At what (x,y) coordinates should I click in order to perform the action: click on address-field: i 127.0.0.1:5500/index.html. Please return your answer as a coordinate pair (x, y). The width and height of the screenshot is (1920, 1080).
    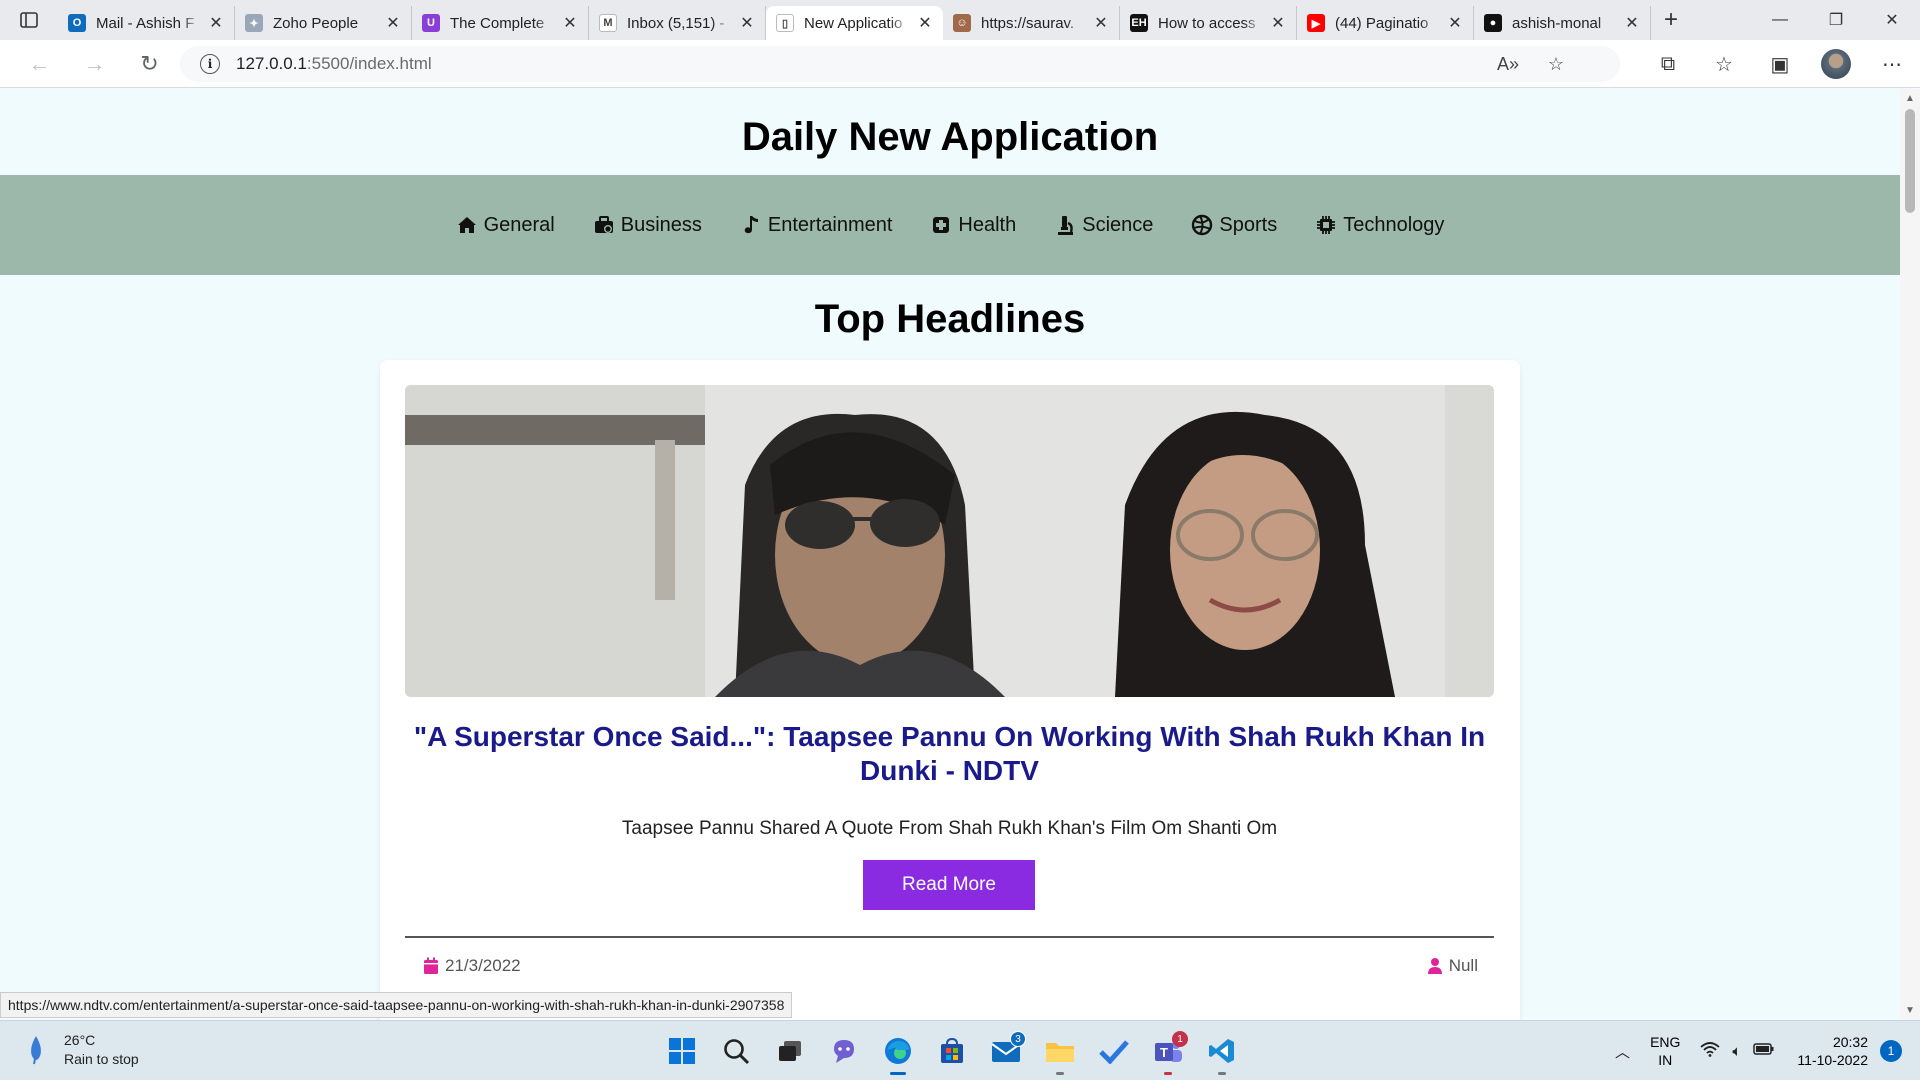
    Looking at the image, I should click on (900, 64).